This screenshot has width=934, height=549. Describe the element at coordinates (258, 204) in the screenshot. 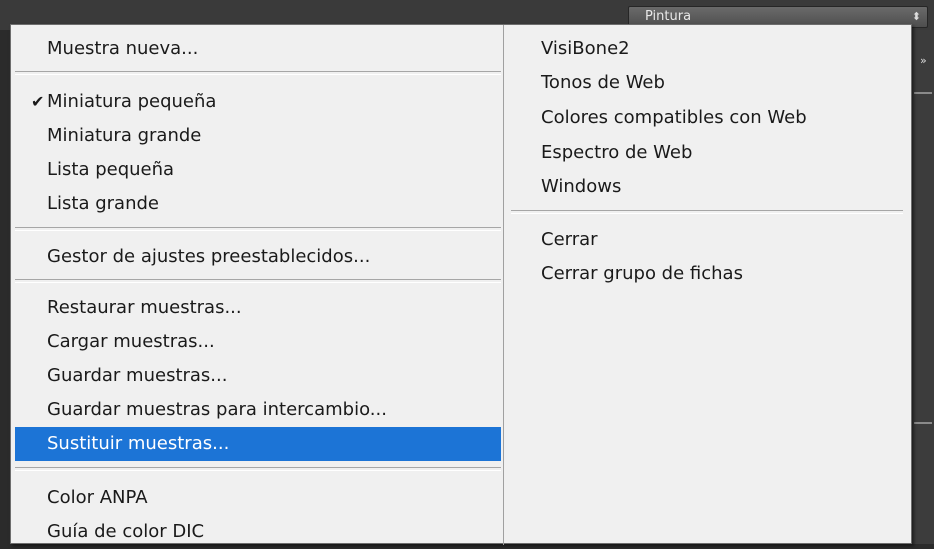

I see `menu-item-large-list: Lista grande` at that location.